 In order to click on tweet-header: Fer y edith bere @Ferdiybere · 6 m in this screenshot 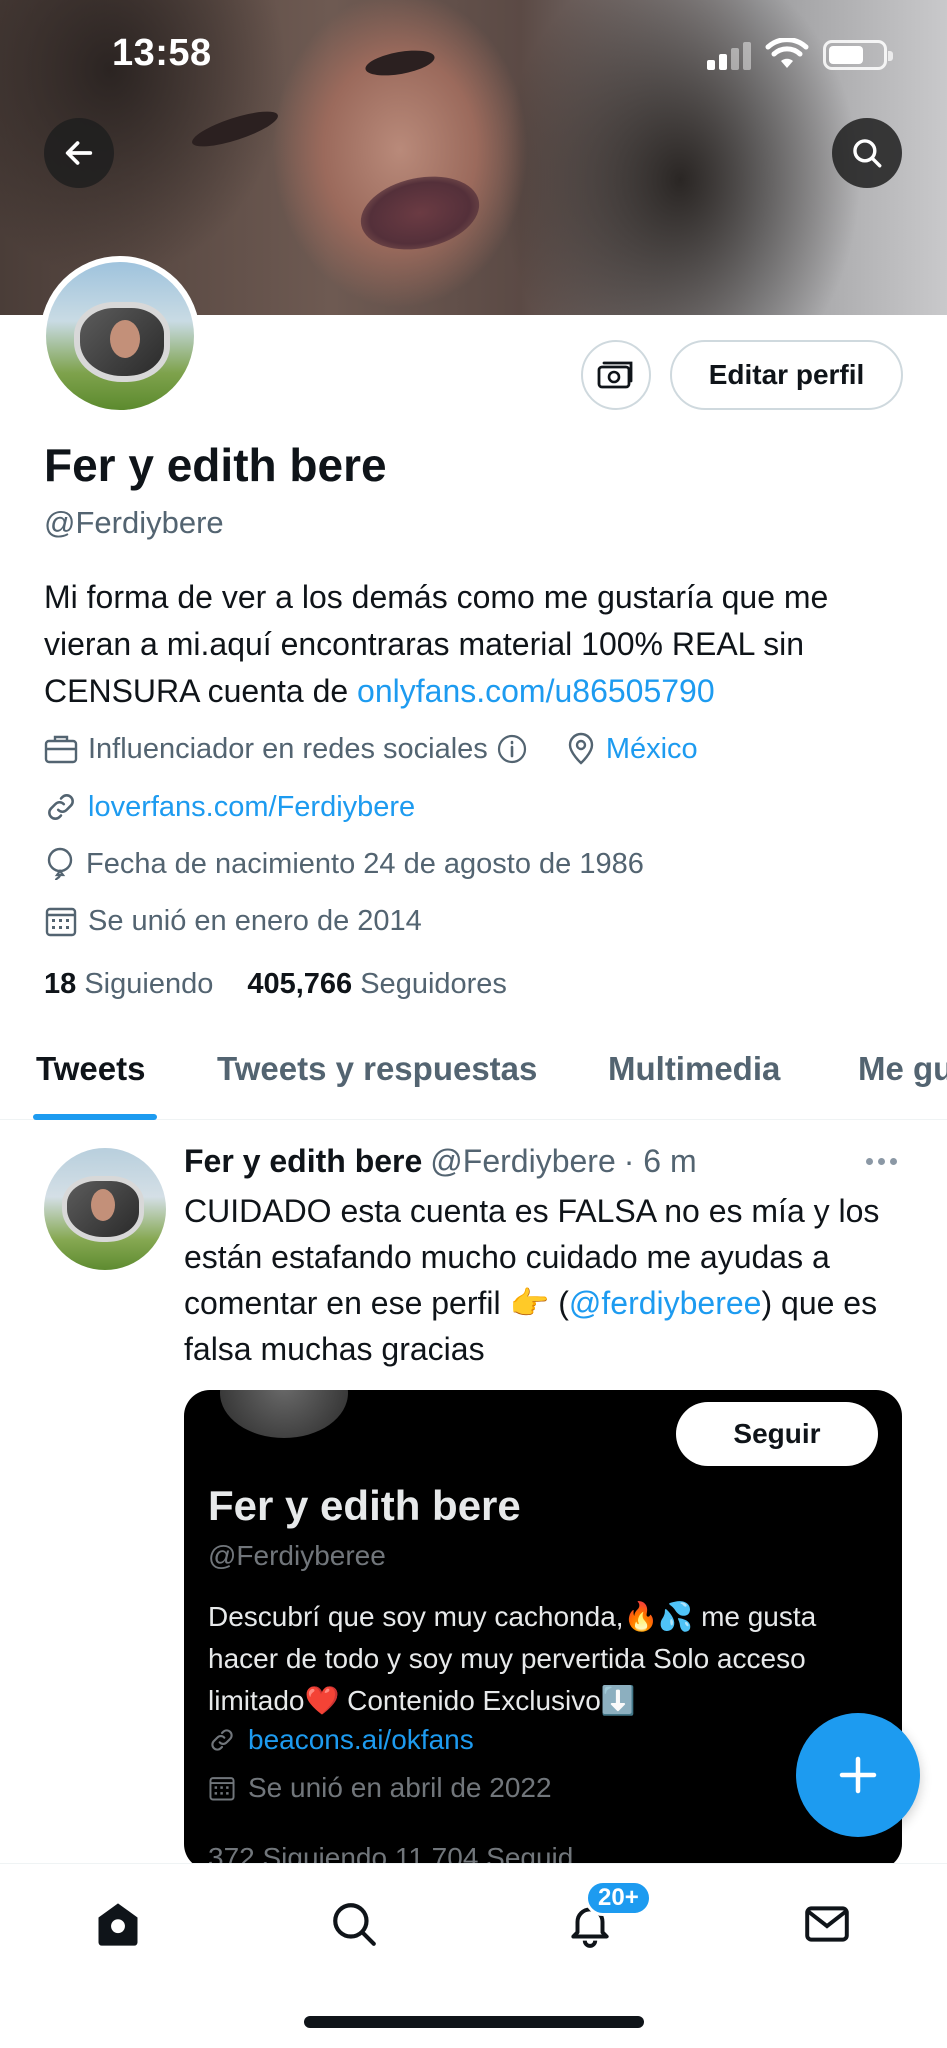, I will do `click(440, 1161)`.